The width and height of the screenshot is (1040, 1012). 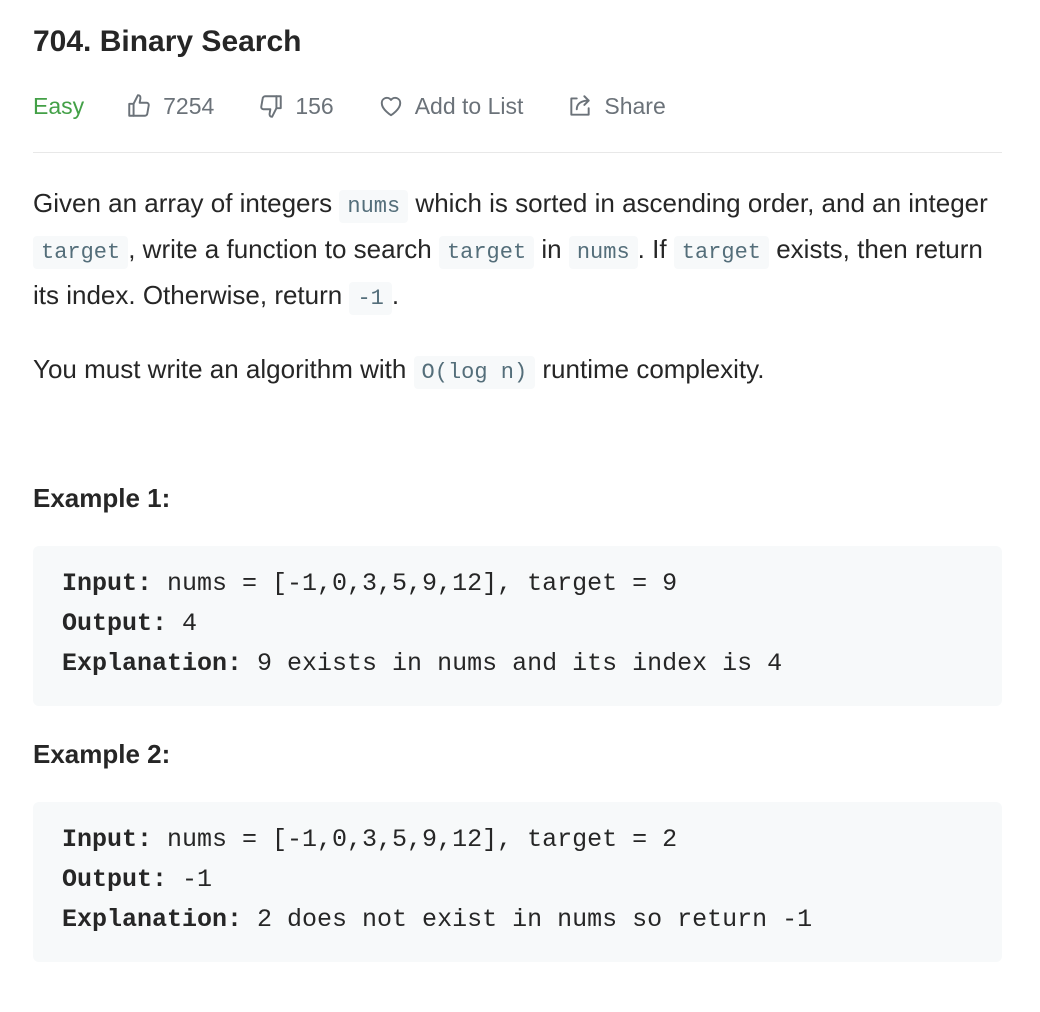 What do you see at coordinates (532, 624) in the screenshot?
I see `example-1-output-line: Output: 4` at bounding box center [532, 624].